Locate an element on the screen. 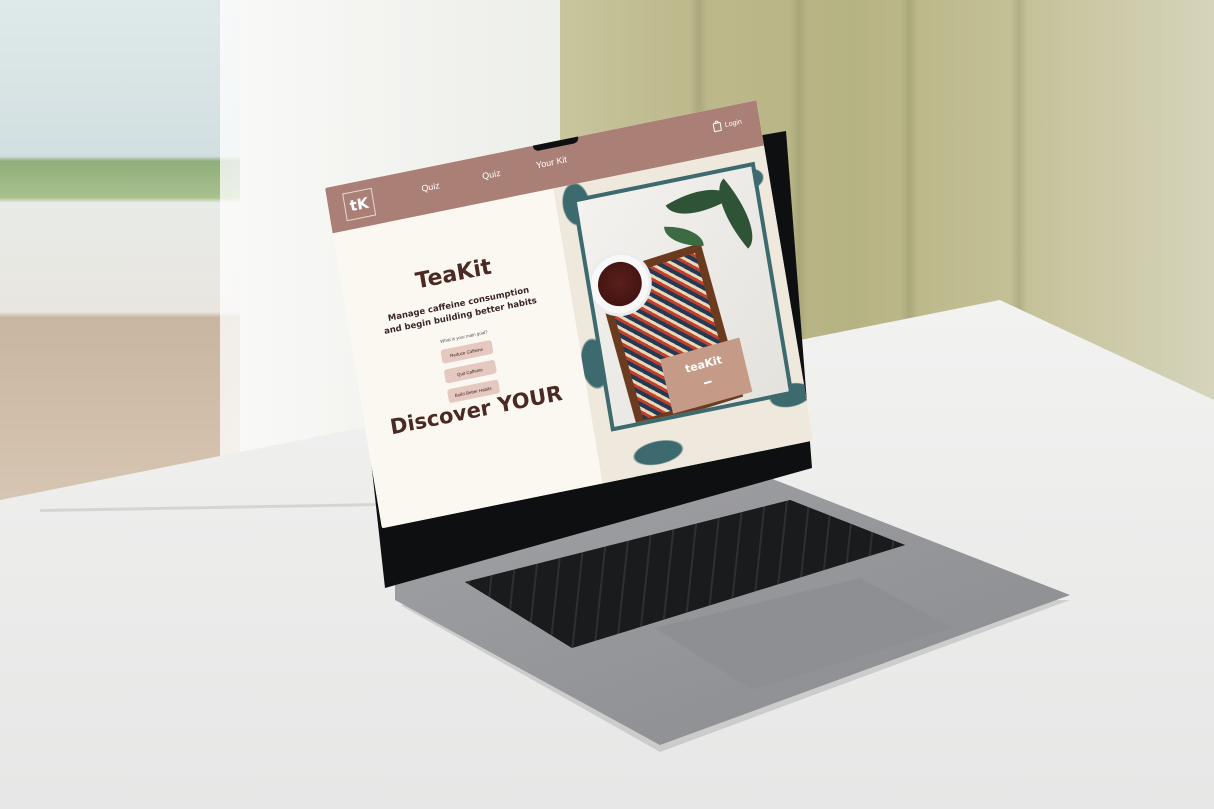 This screenshot has height=809, width=1214. login-link: Login is located at coordinates (727, 125).